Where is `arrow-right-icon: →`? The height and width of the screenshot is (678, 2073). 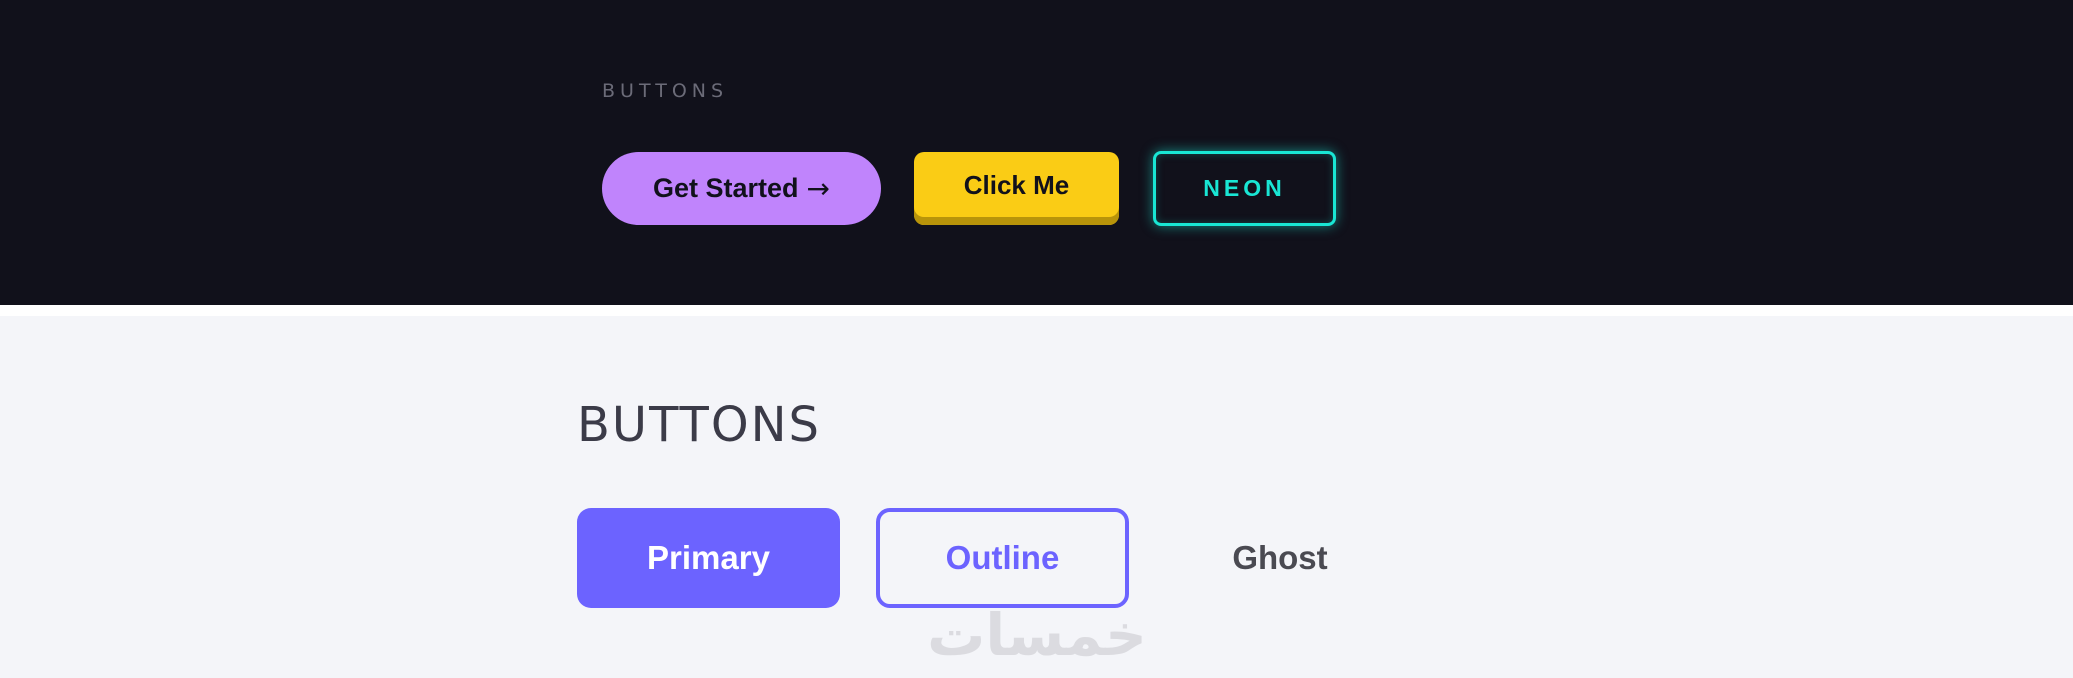 arrow-right-icon: → is located at coordinates (818, 188).